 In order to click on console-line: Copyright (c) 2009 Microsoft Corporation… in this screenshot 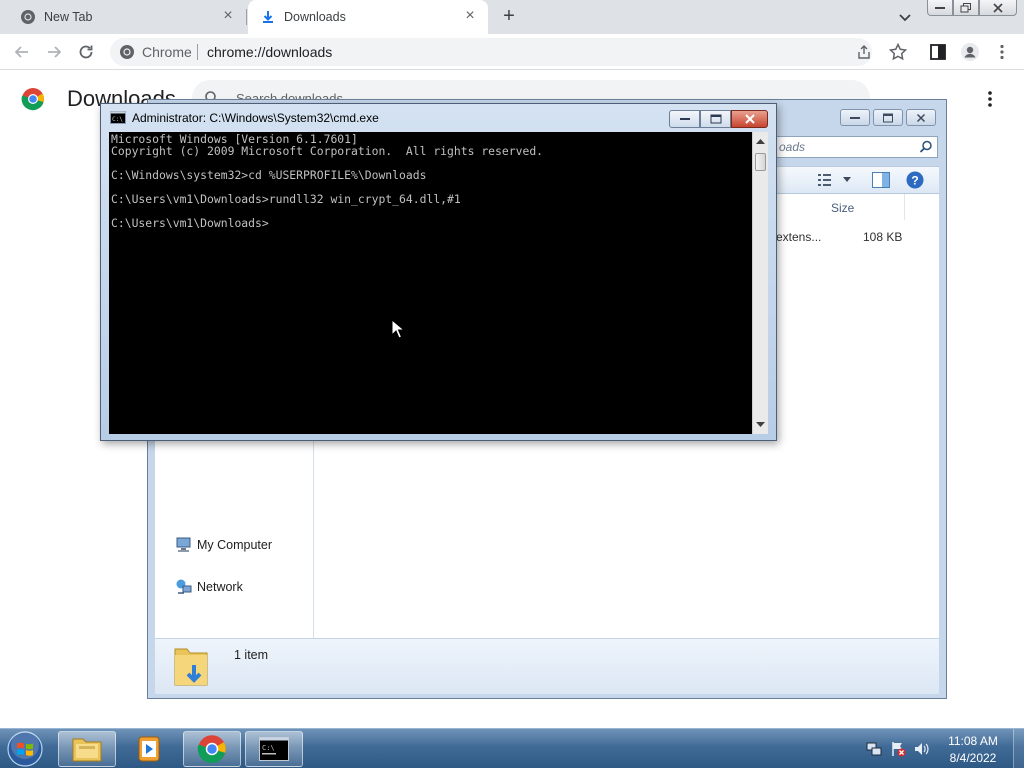, I will do `click(327, 151)`.